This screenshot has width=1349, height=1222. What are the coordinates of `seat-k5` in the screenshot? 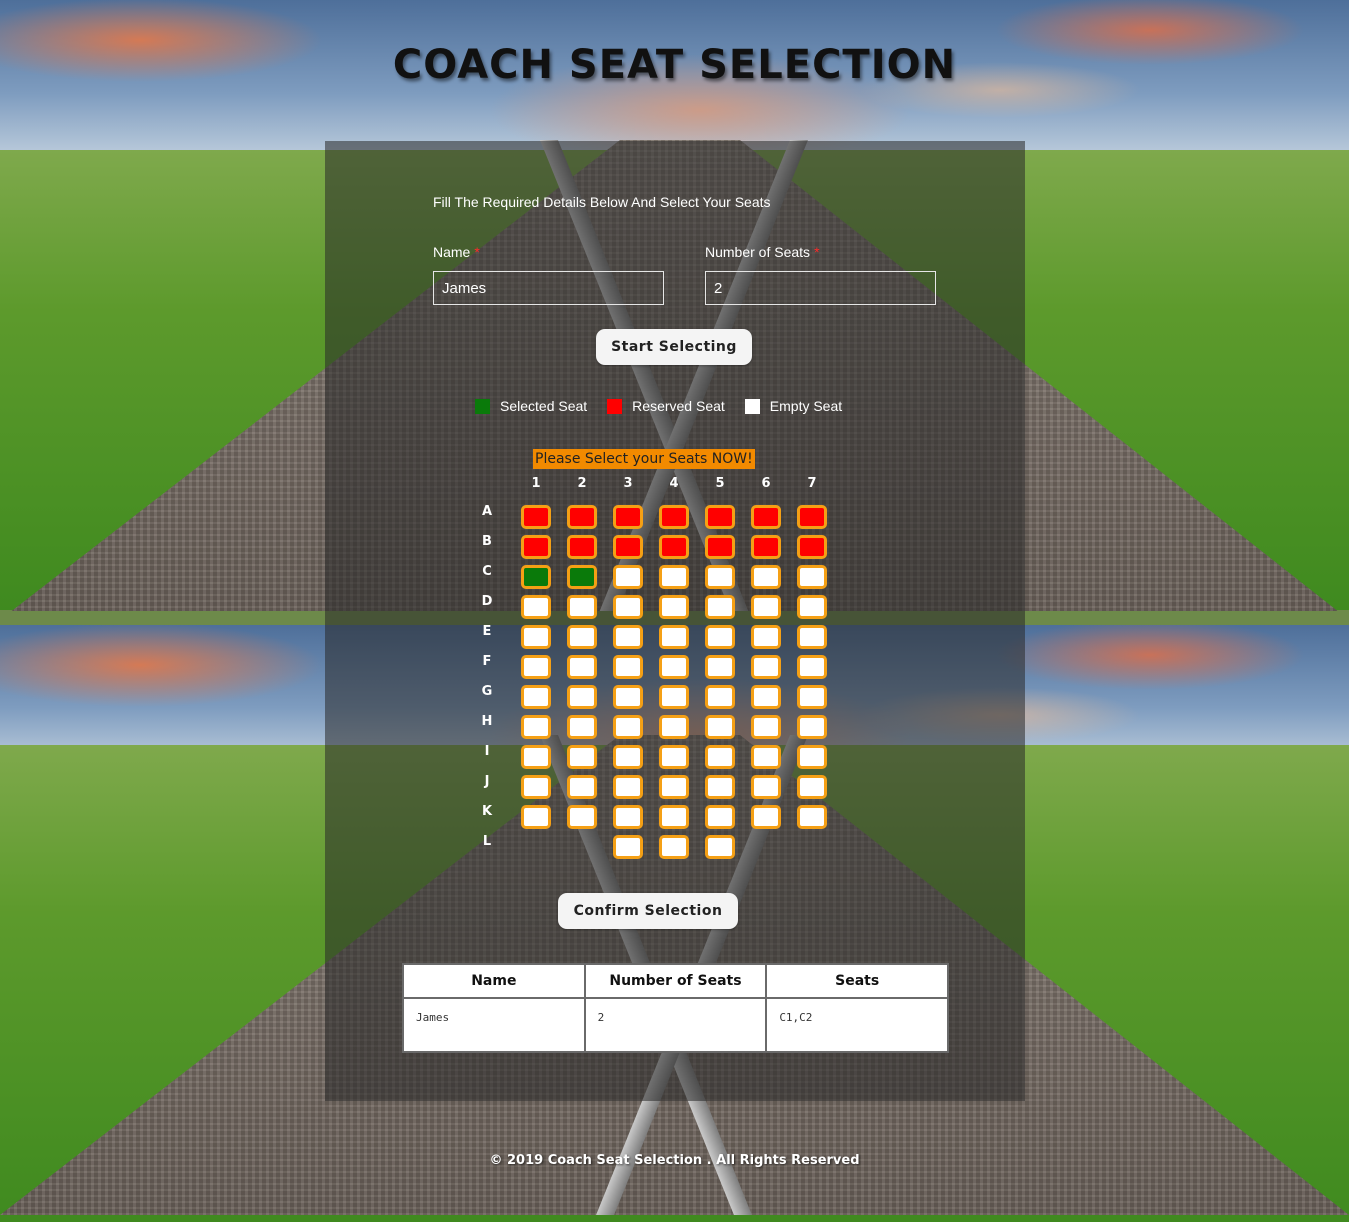 It's located at (720, 817).